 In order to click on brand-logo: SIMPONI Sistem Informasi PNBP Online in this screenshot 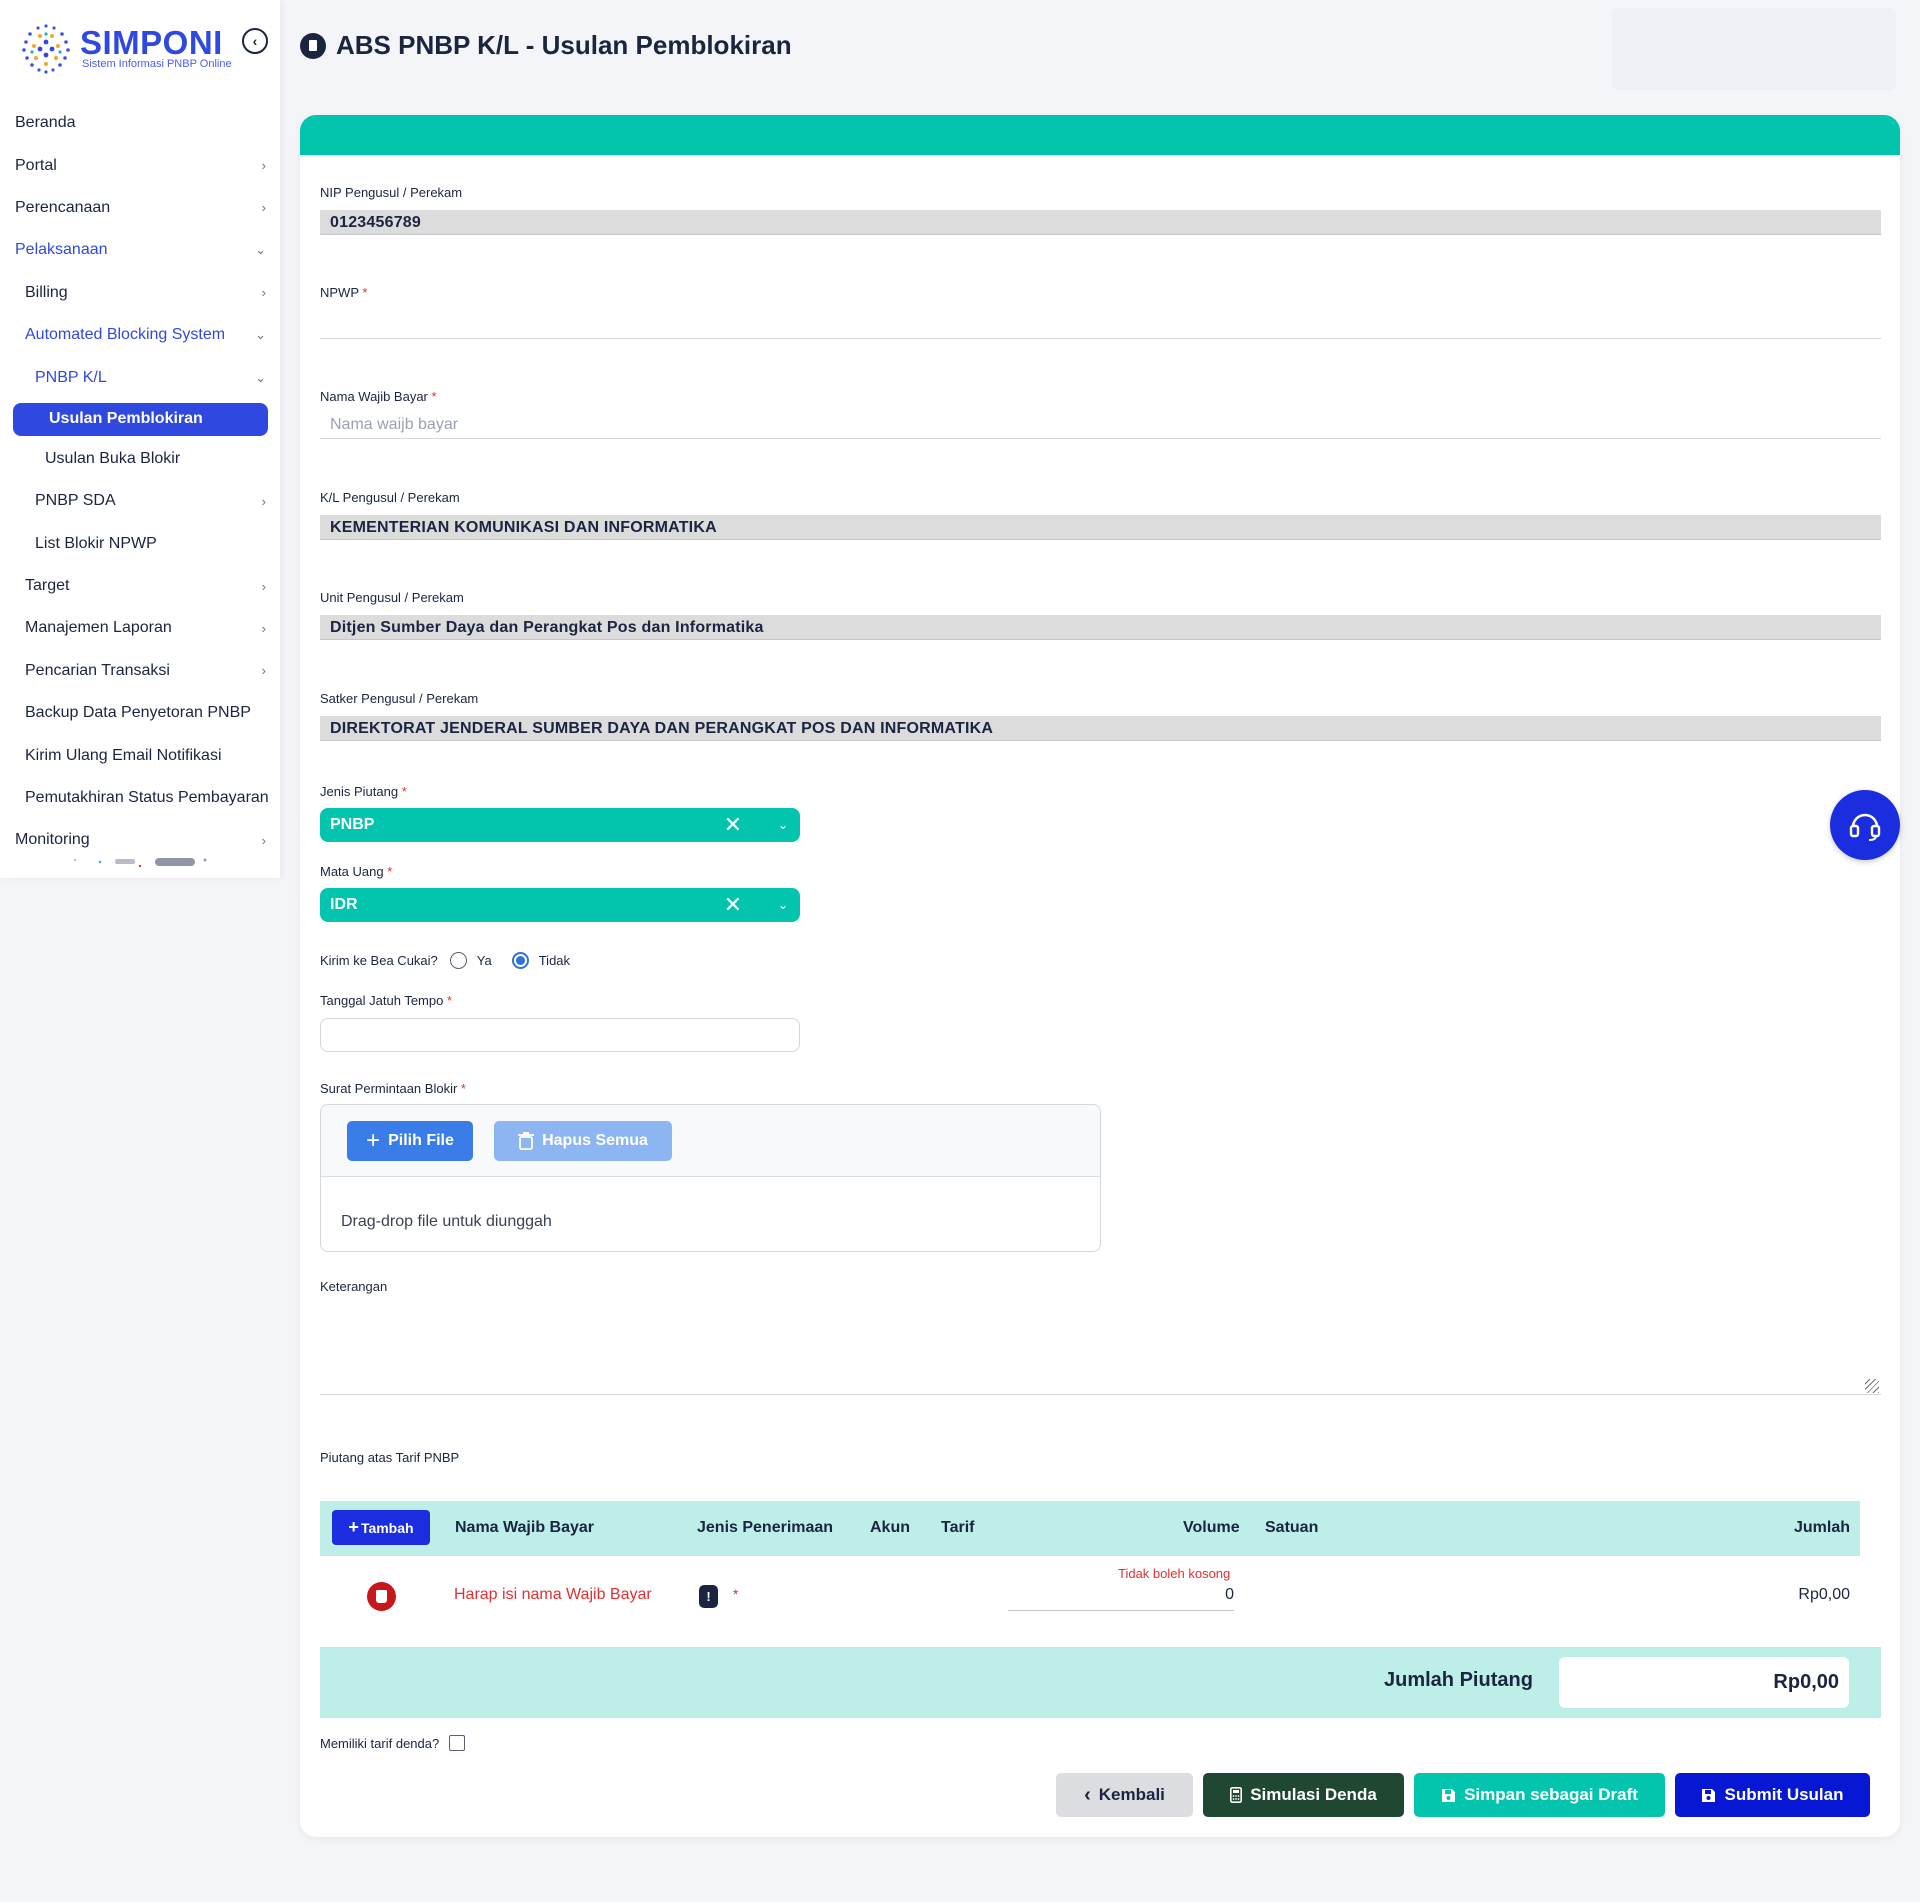, I will do `click(133, 48)`.